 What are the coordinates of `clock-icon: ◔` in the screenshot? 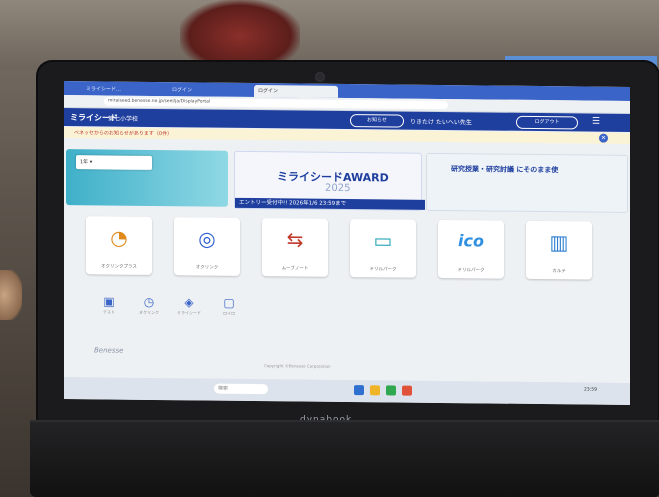 It's located at (119, 237).